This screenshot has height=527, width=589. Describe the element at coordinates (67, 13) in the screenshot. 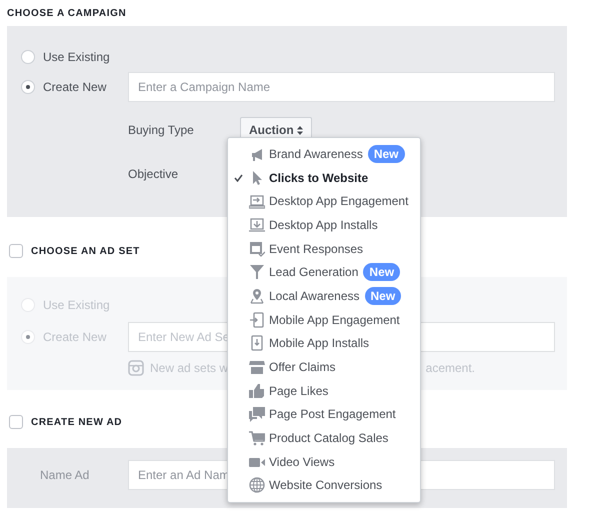

I see `section-heading: CHOOSE A CAMPAIGN` at that location.